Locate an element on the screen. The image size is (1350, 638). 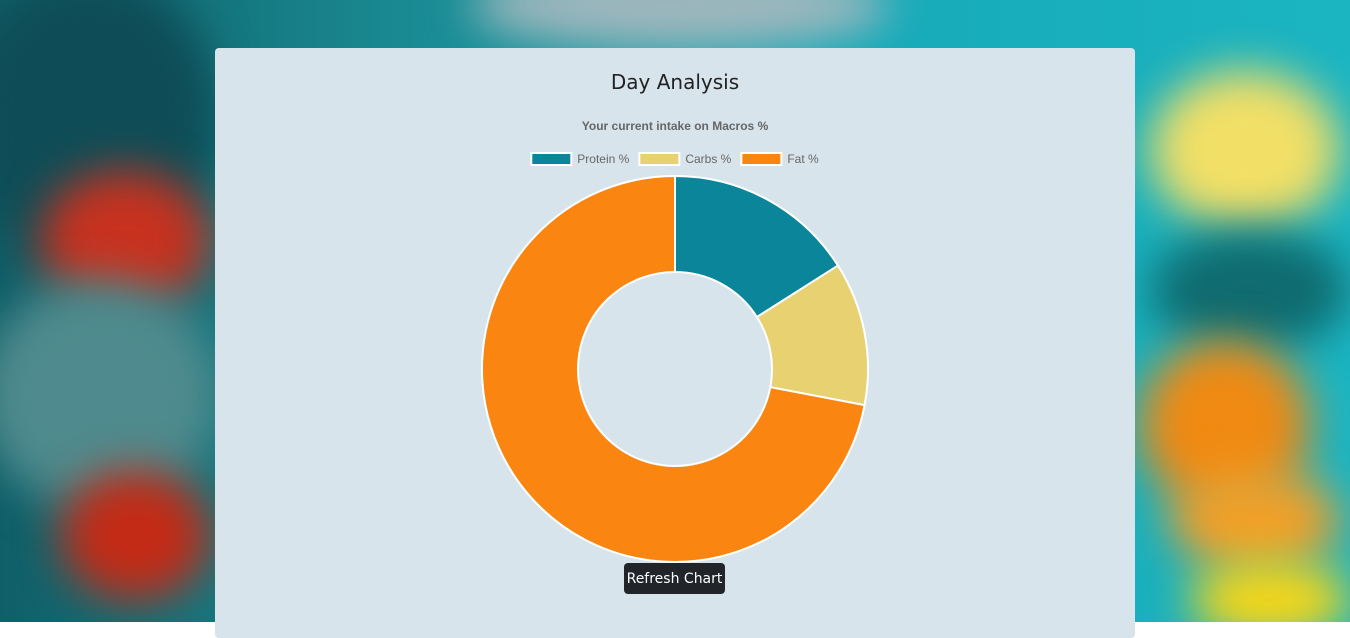
chart-legend: Protein % Carbs % Fat % is located at coordinates (674, 159).